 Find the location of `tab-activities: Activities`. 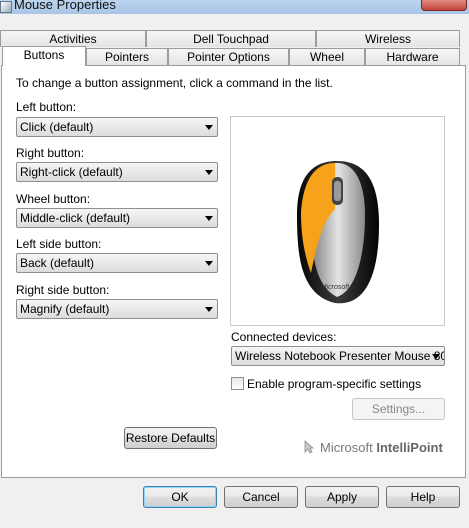

tab-activities: Activities is located at coordinates (73, 38).